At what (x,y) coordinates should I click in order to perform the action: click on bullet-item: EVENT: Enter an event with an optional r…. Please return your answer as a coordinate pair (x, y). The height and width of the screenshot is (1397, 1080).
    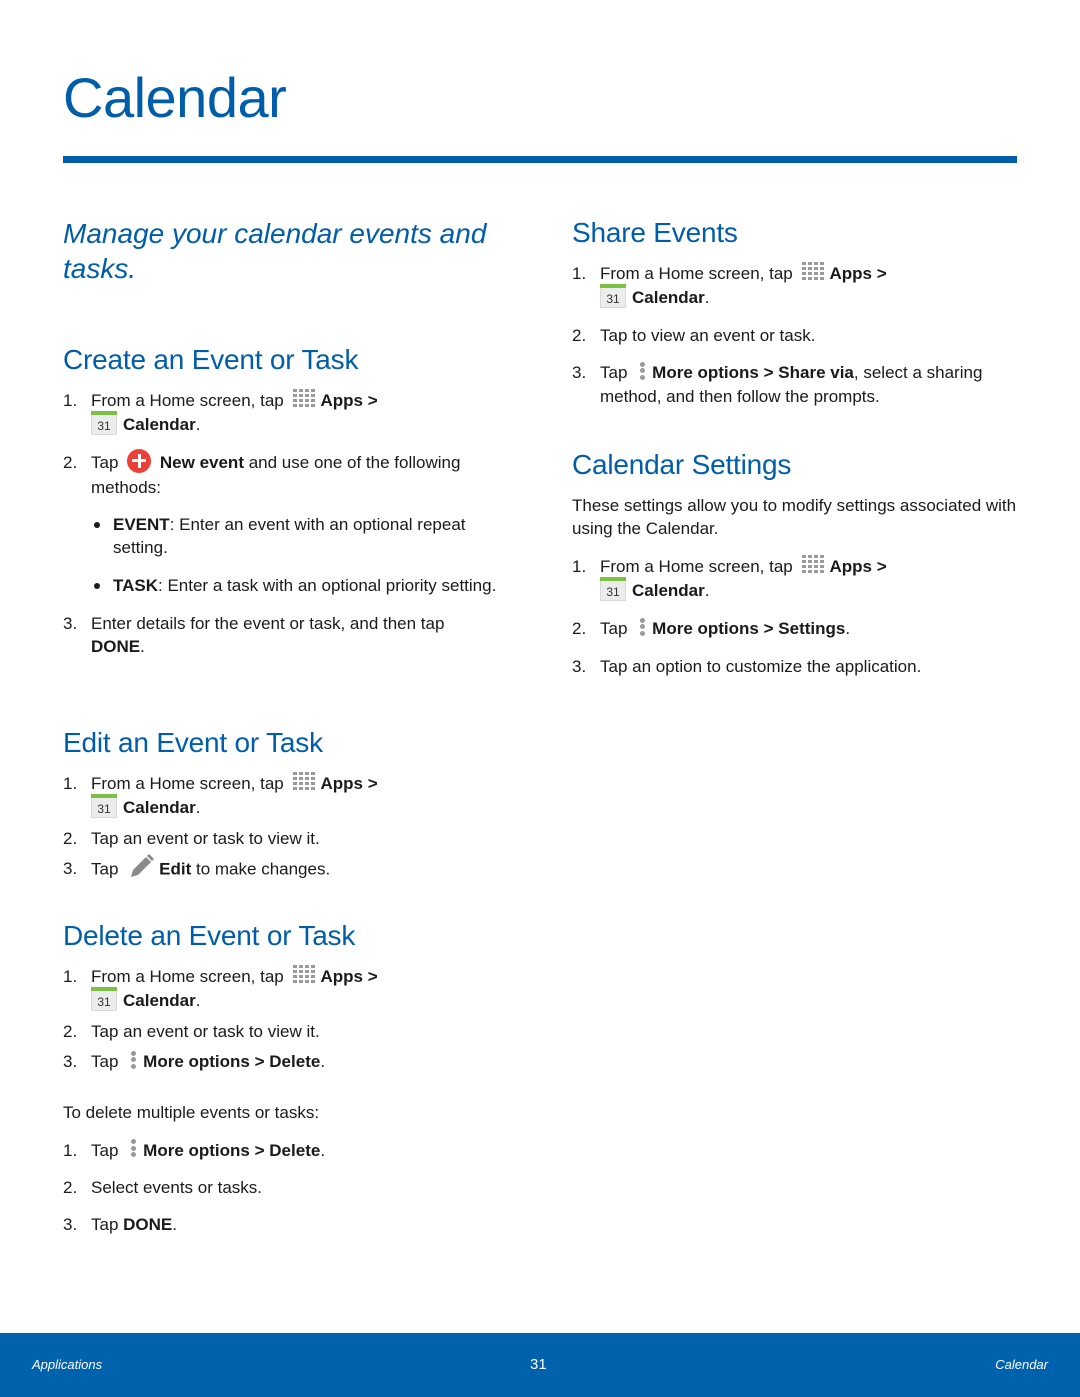
    Looking at the image, I should click on (302, 536).